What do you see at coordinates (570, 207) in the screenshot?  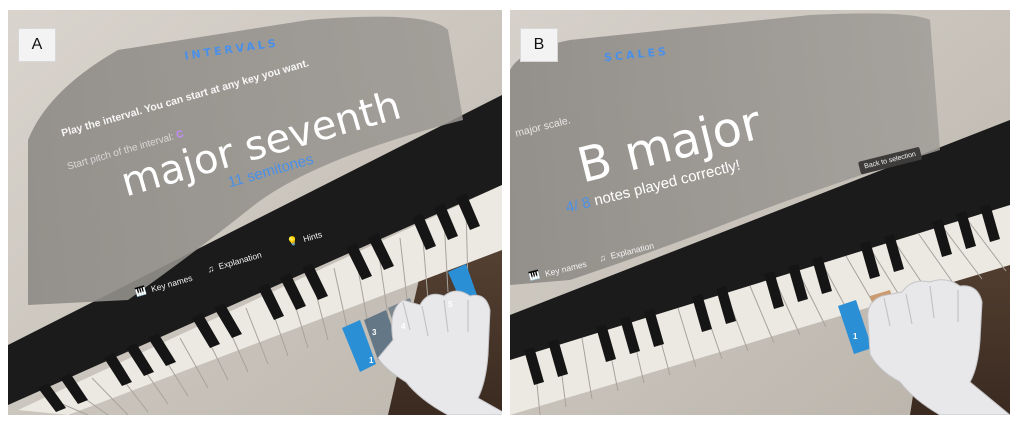 I see `notes-played-count: 4` at bounding box center [570, 207].